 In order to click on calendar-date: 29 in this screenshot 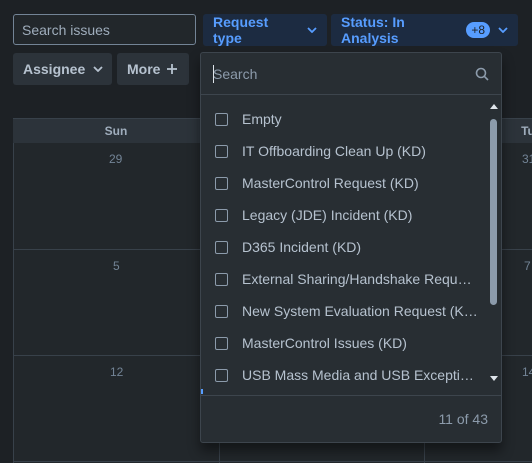, I will do `click(115, 159)`.